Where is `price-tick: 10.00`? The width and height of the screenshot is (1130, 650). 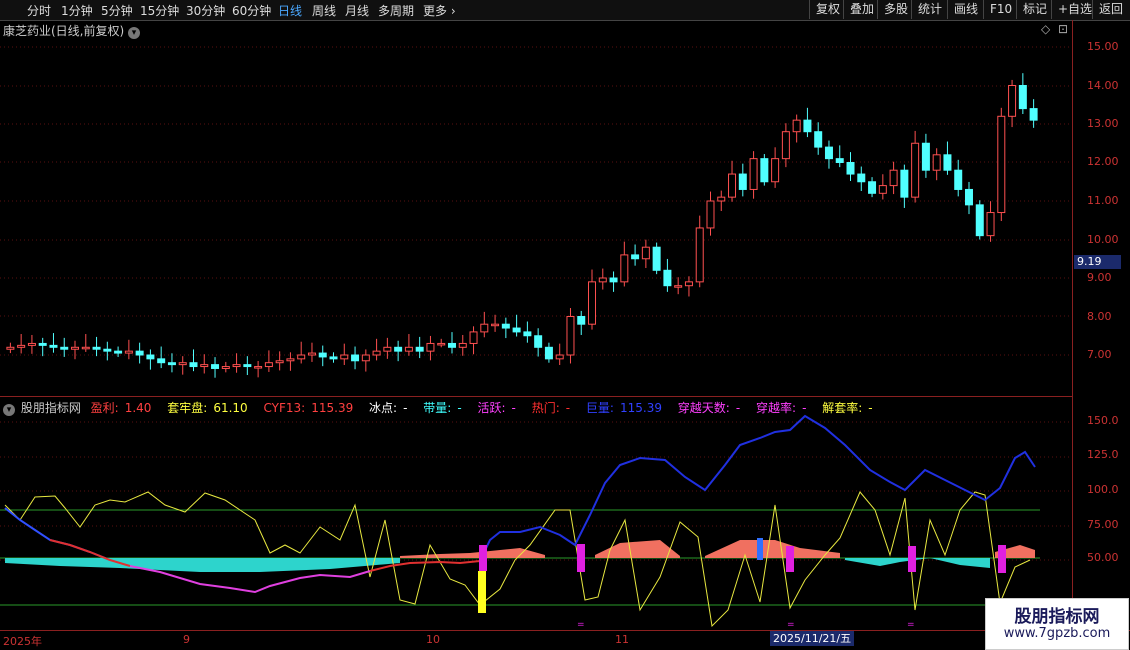
price-tick: 10.00 is located at coordinates (1103, 239).